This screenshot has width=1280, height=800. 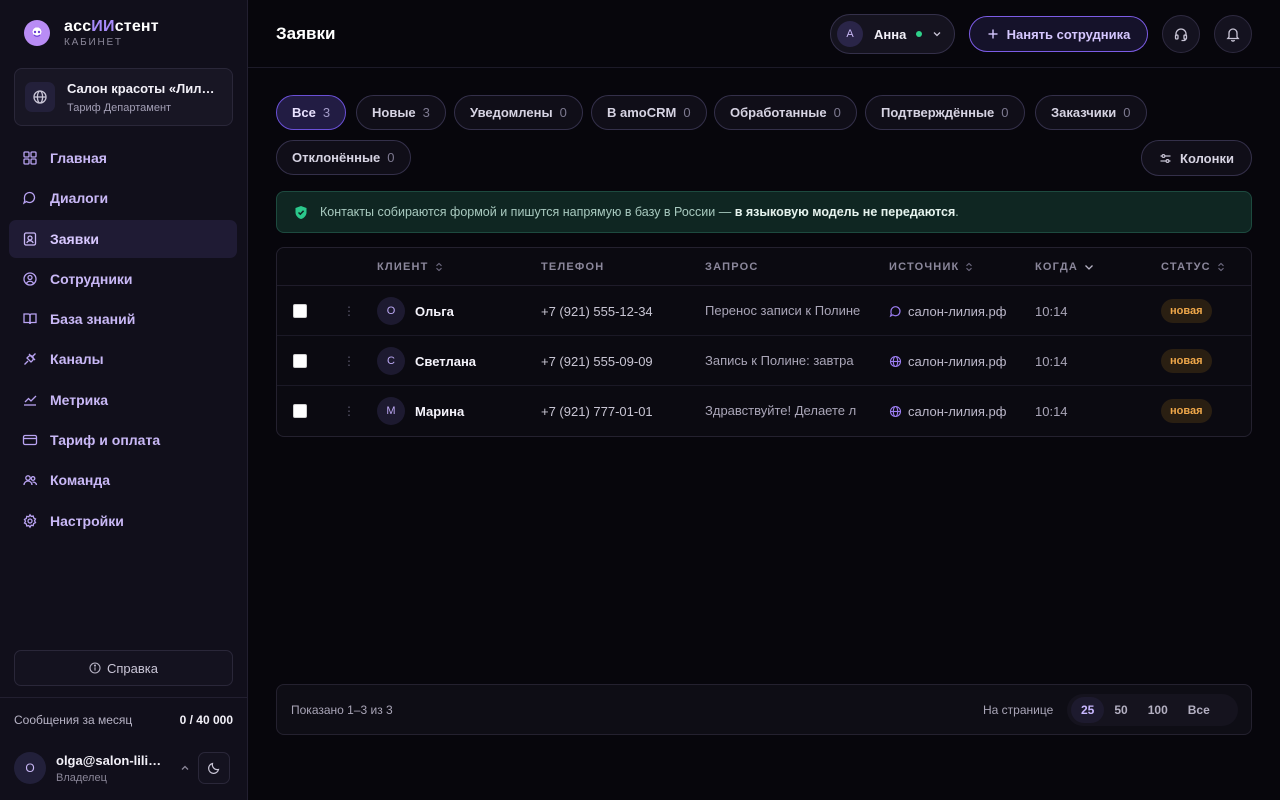 I want to click on column-header-source: ИСТОЧНИК, so click(x=931, y=267).